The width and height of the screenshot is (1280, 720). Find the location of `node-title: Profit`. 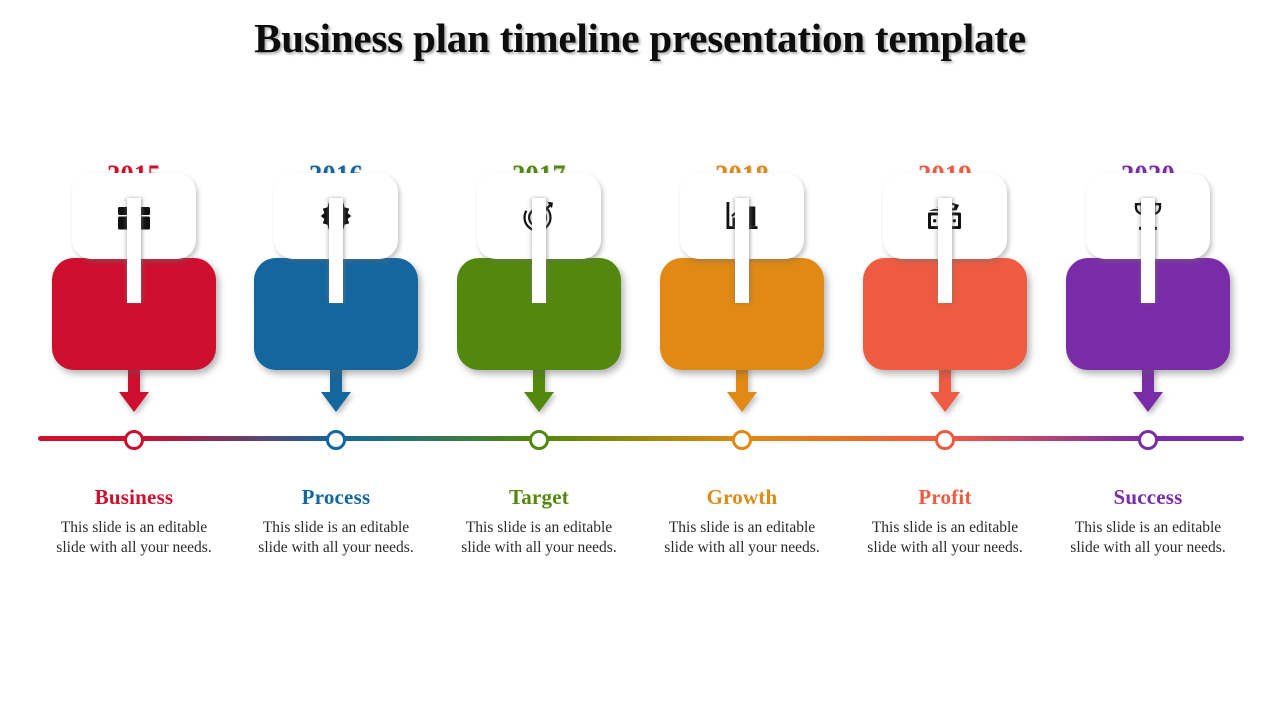

node-title: Profit is located at coordinates (945, 497).